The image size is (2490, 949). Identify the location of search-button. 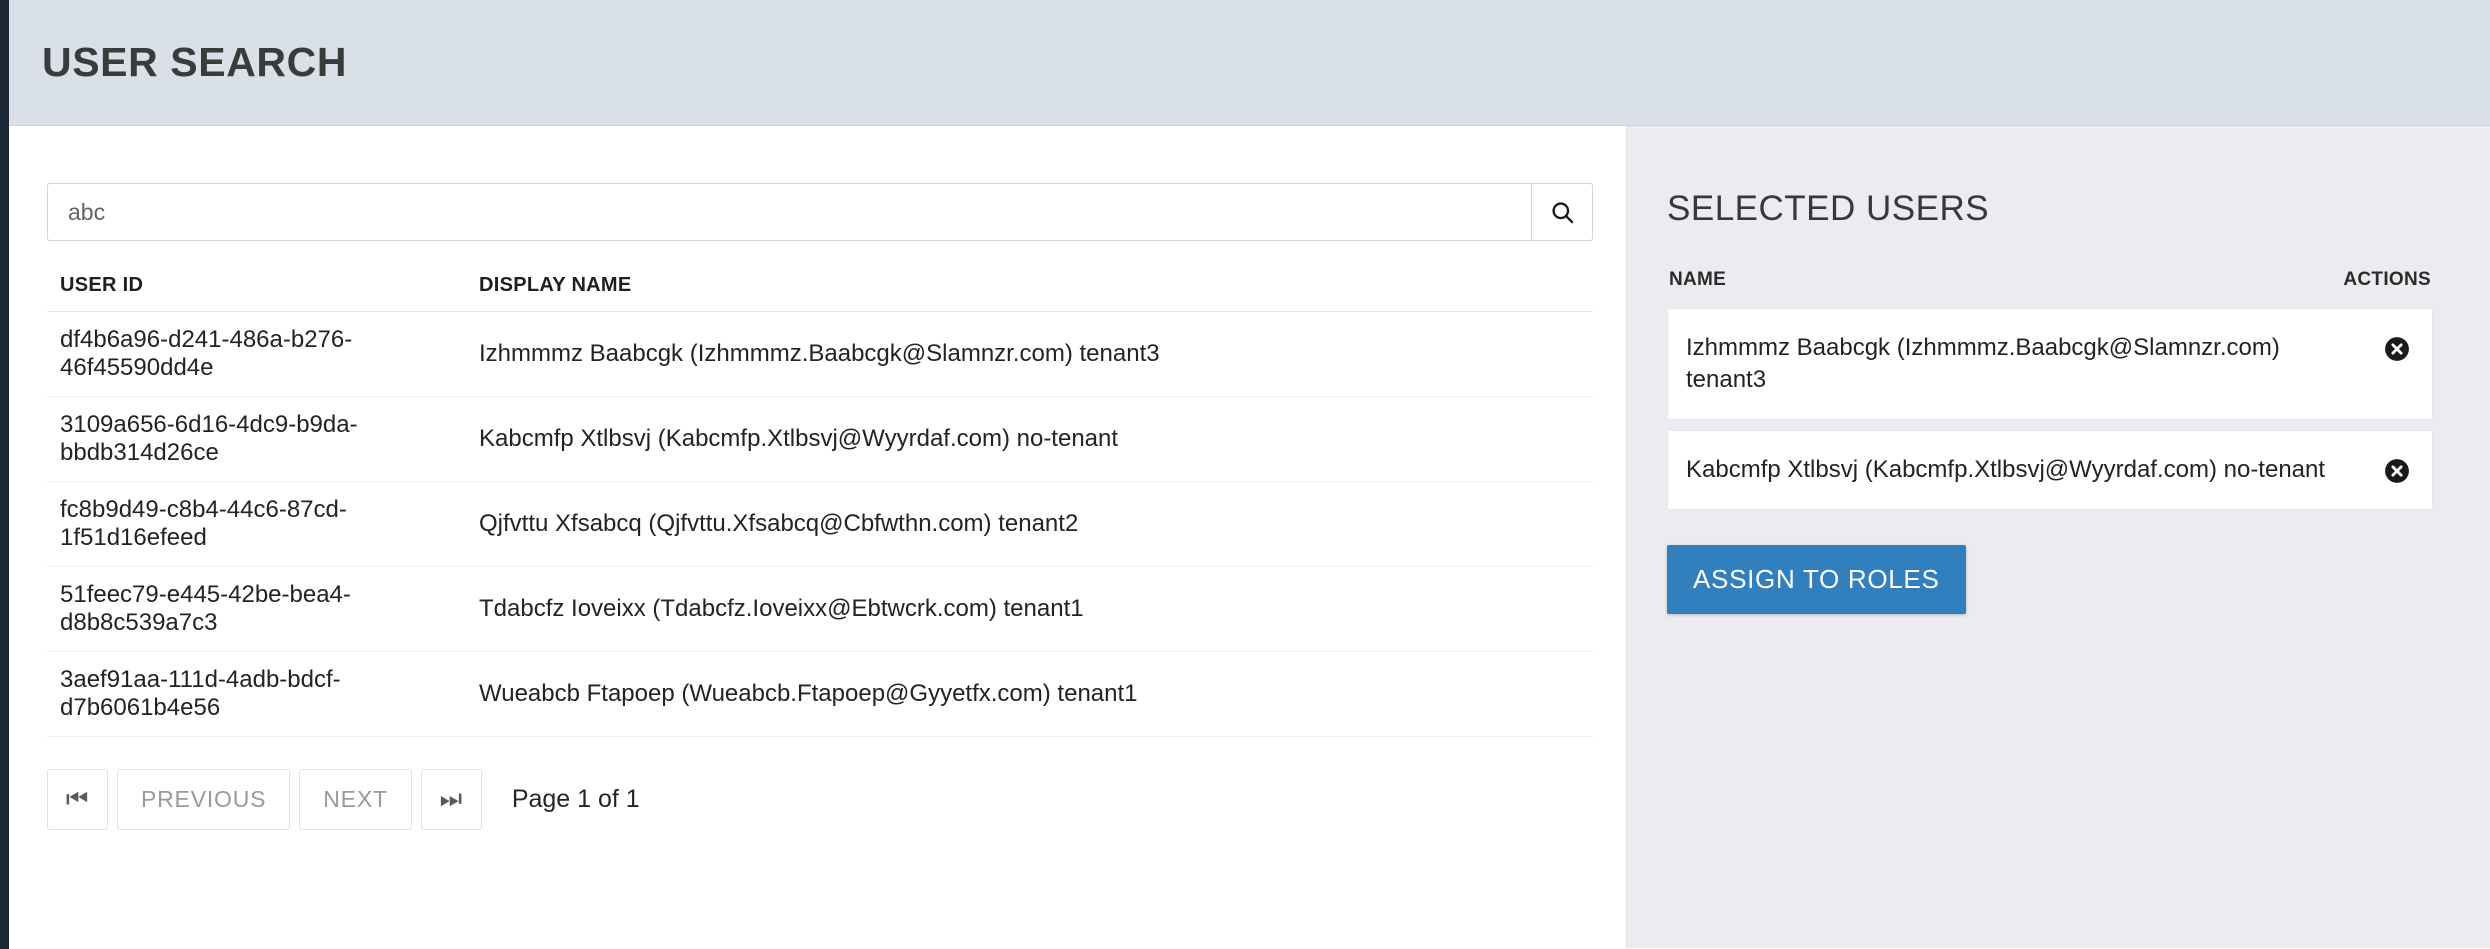
(1562, 212).